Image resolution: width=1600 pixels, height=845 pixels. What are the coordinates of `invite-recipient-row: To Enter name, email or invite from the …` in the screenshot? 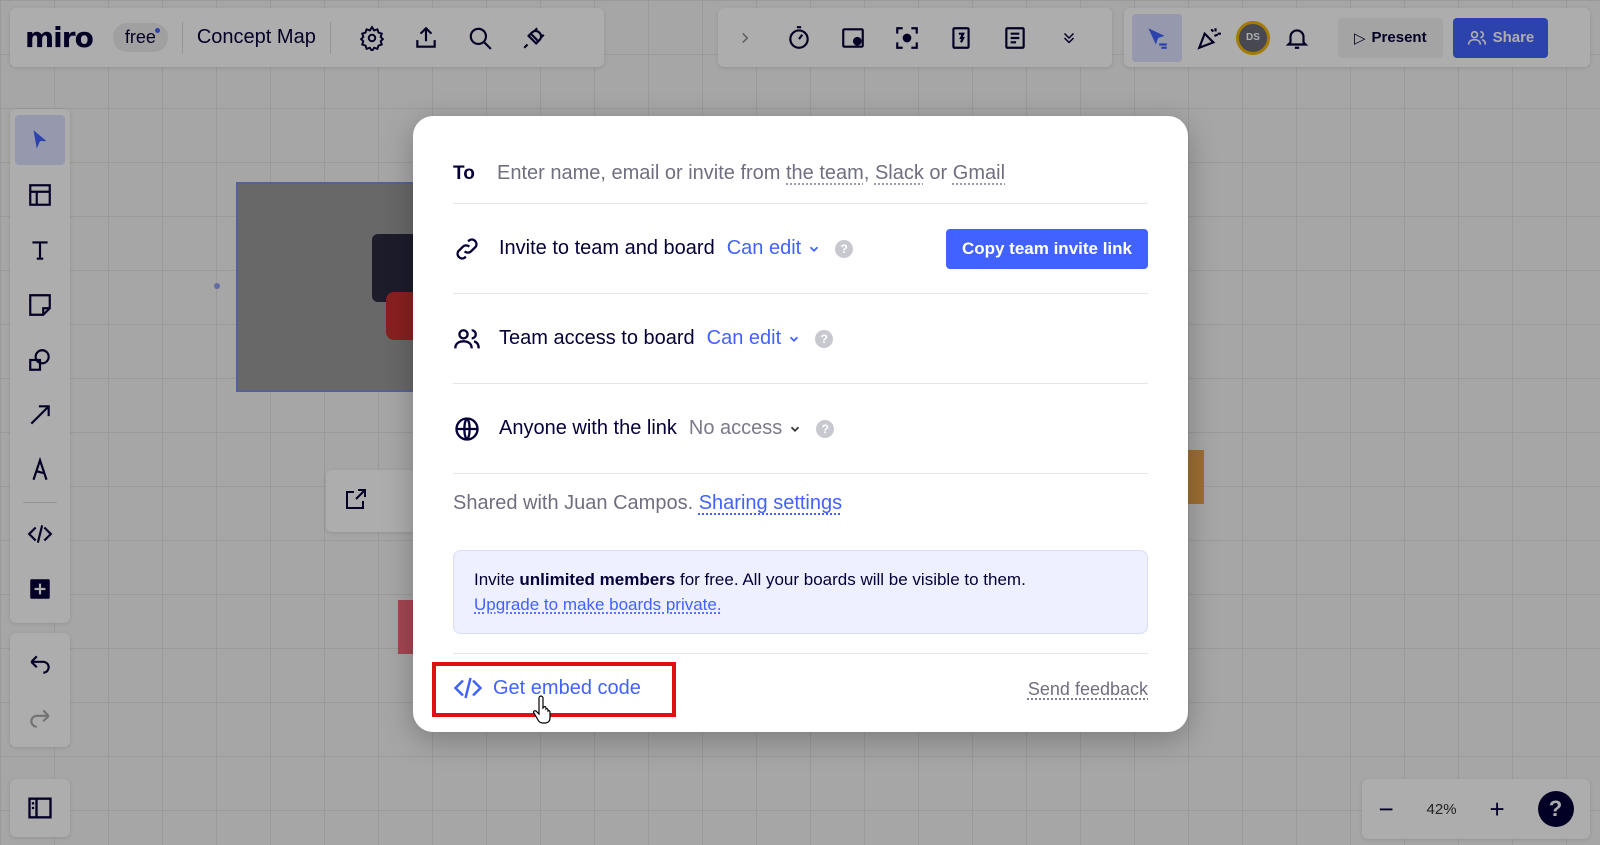 It's located at (800, 179).